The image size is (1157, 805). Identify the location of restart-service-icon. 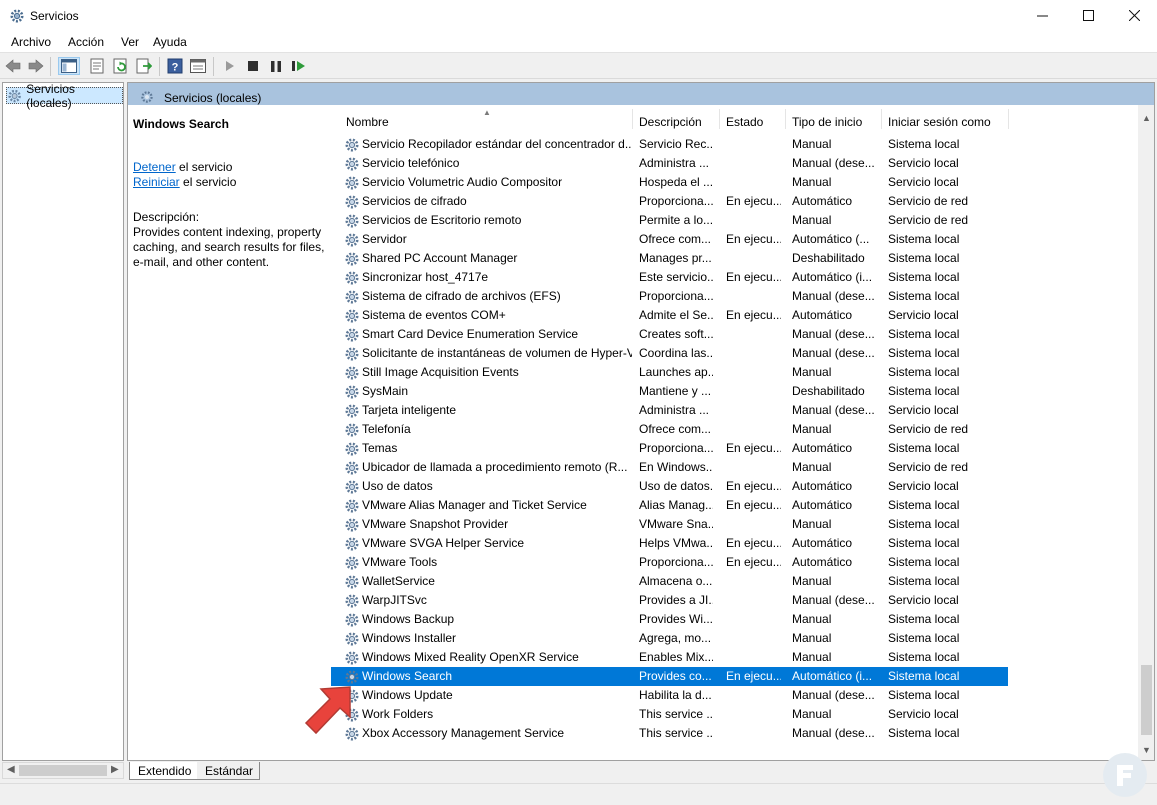
(298, 66).